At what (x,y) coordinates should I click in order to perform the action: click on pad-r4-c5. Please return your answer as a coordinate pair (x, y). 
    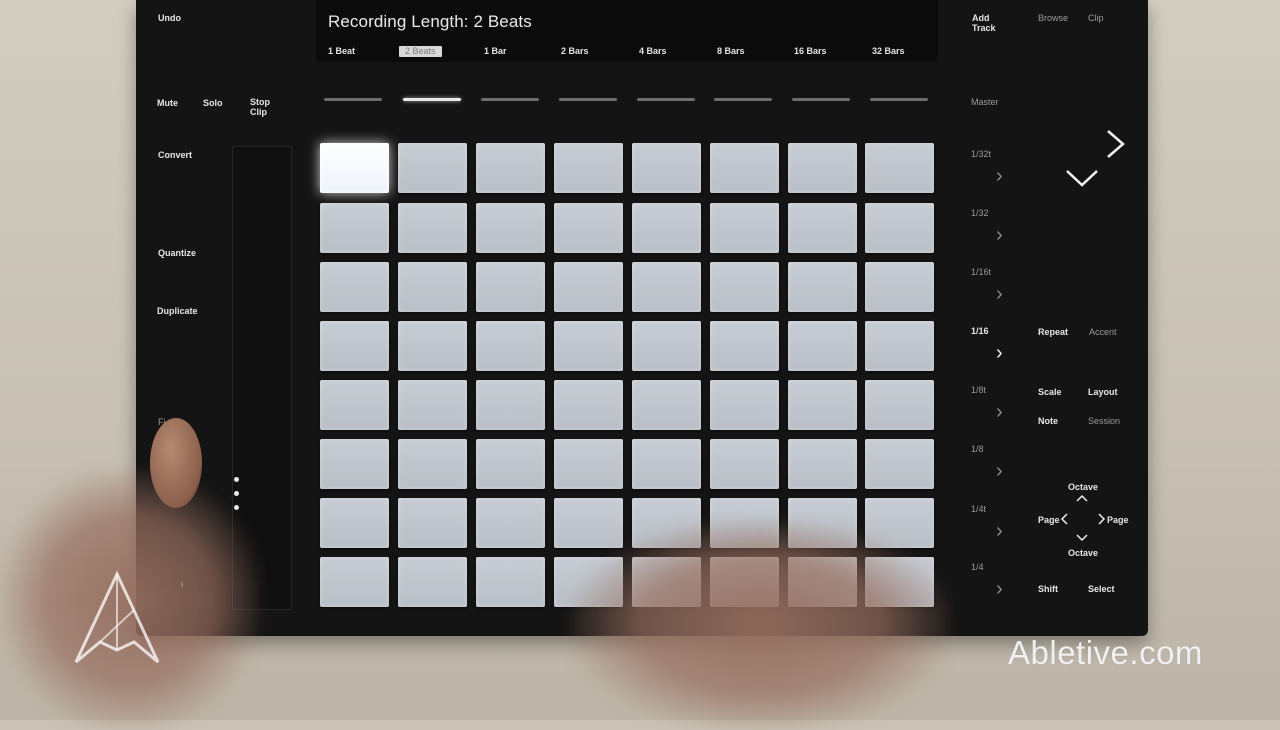
    Looking at the image, I should click on (666, 346).